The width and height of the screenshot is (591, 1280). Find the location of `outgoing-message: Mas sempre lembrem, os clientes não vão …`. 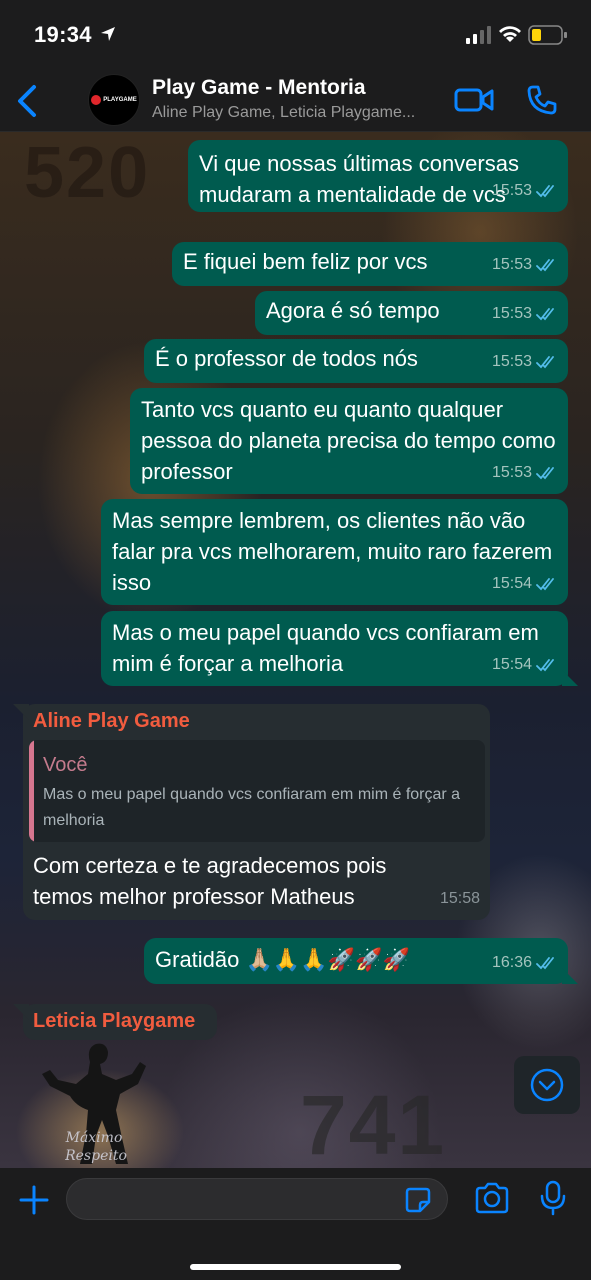

outgoing-message: Mas sempre lembrem, os clientes não vão … is located at coordinates (334, 552).